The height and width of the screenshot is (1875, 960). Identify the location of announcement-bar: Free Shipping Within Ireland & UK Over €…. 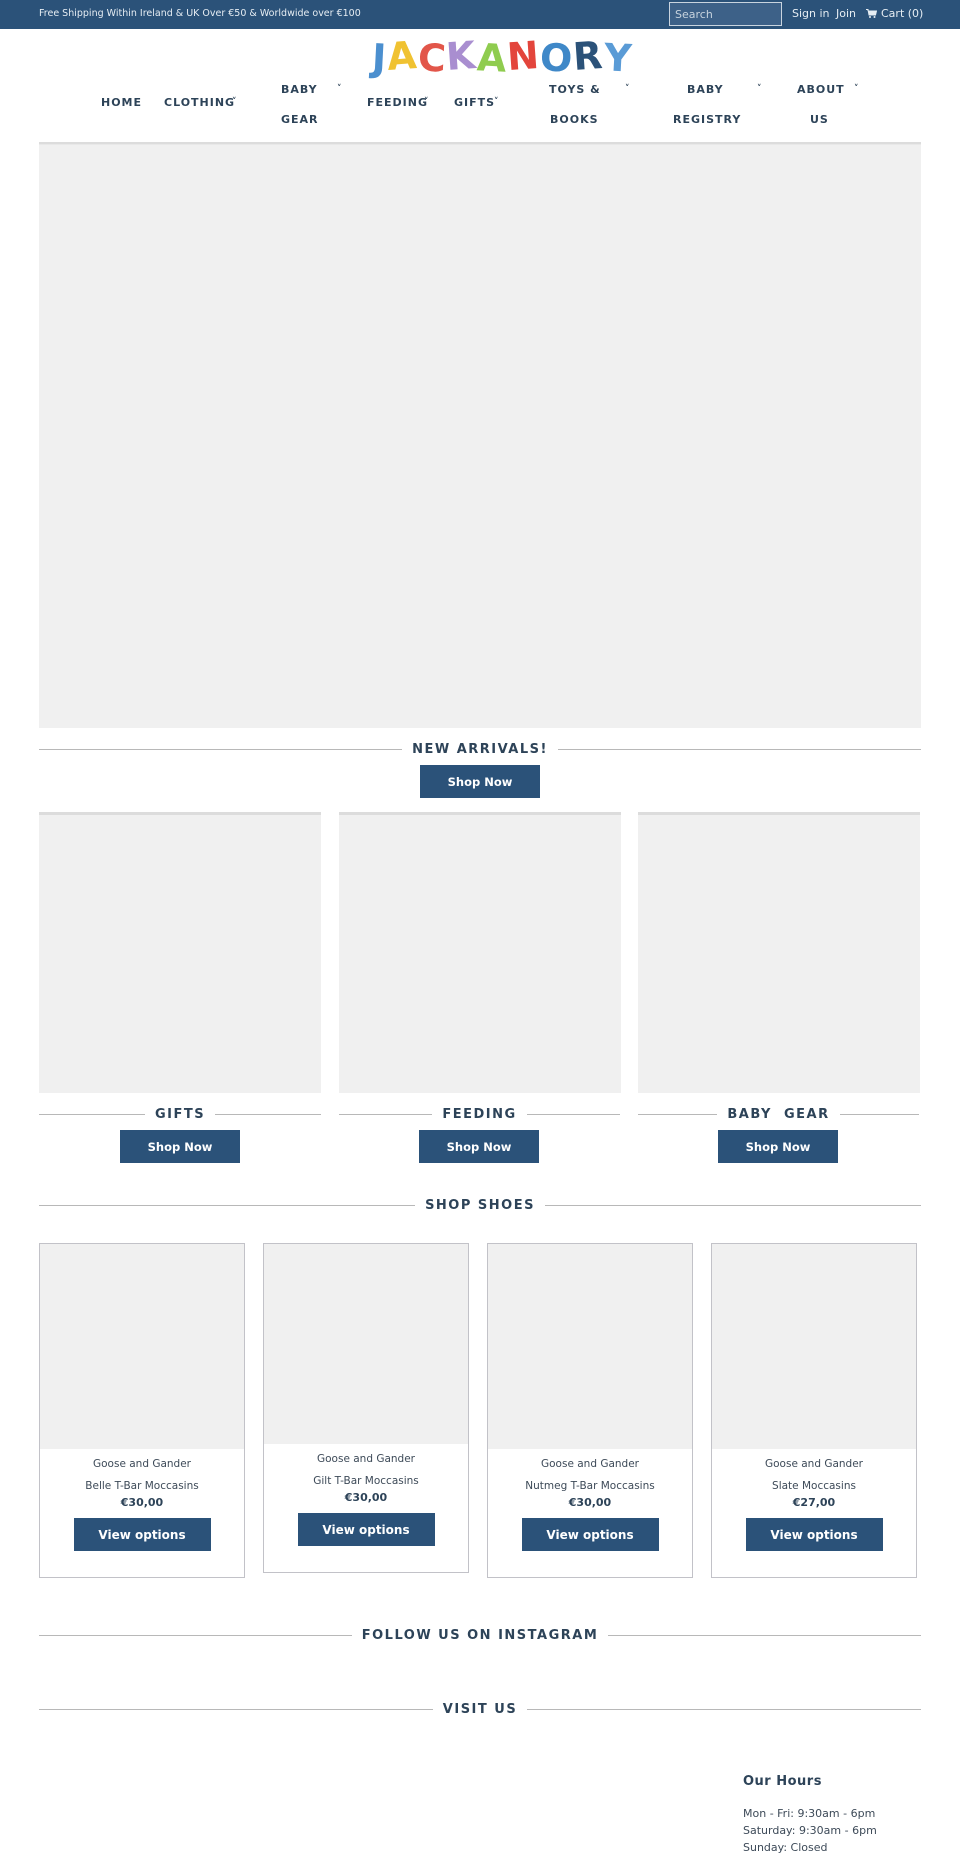
(480, 14).